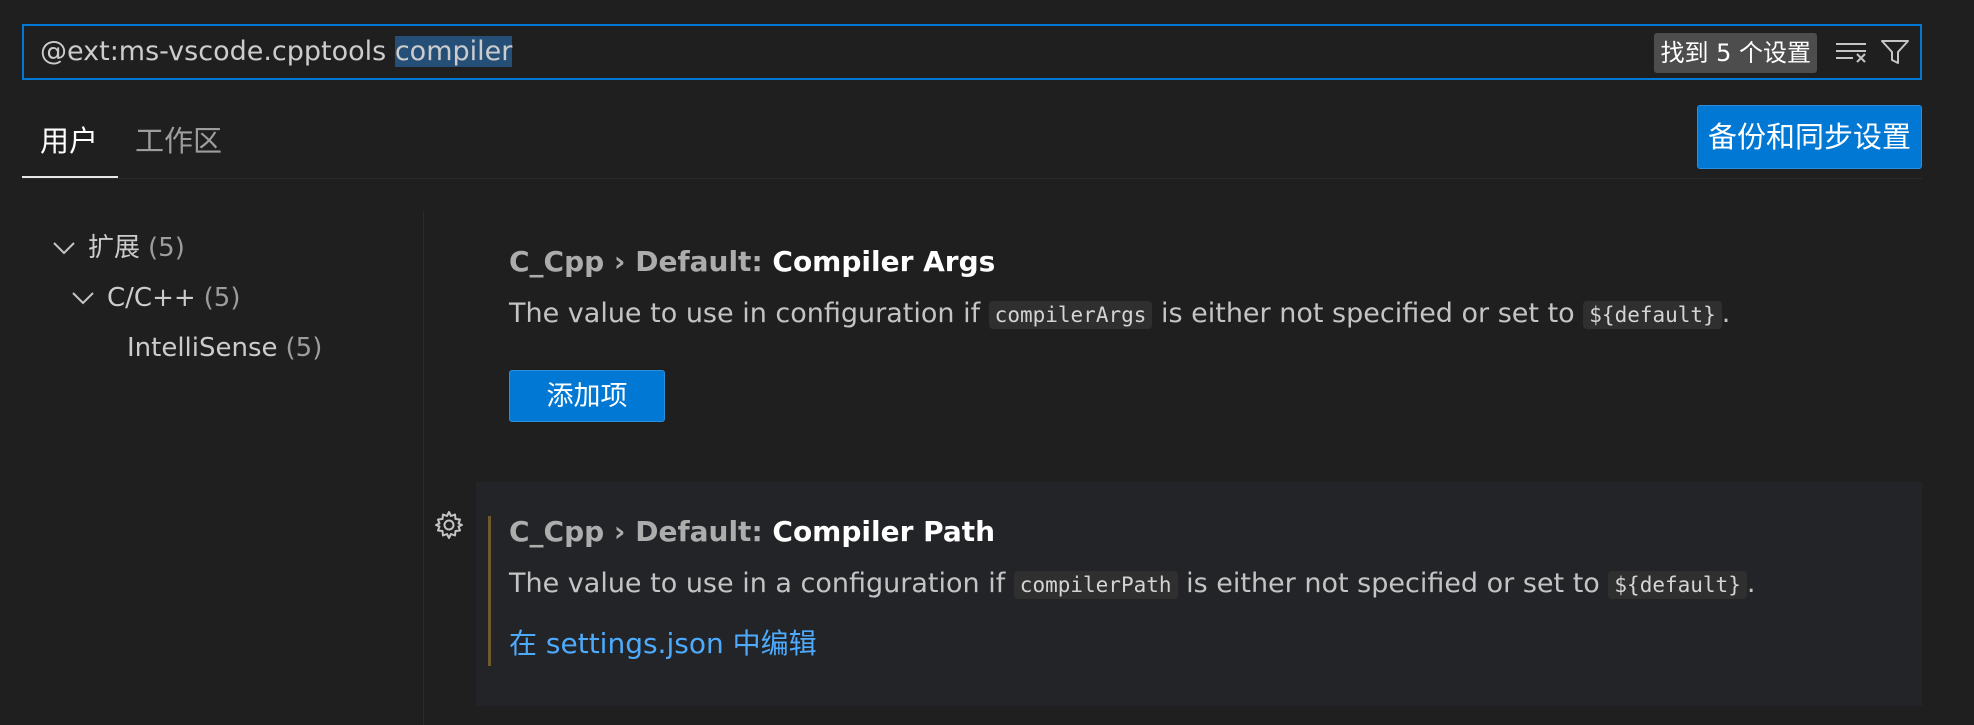 The height and width of the screenshot is (725, 1974). I want to click on toc-item-label: 扩展, so click(114, 248).